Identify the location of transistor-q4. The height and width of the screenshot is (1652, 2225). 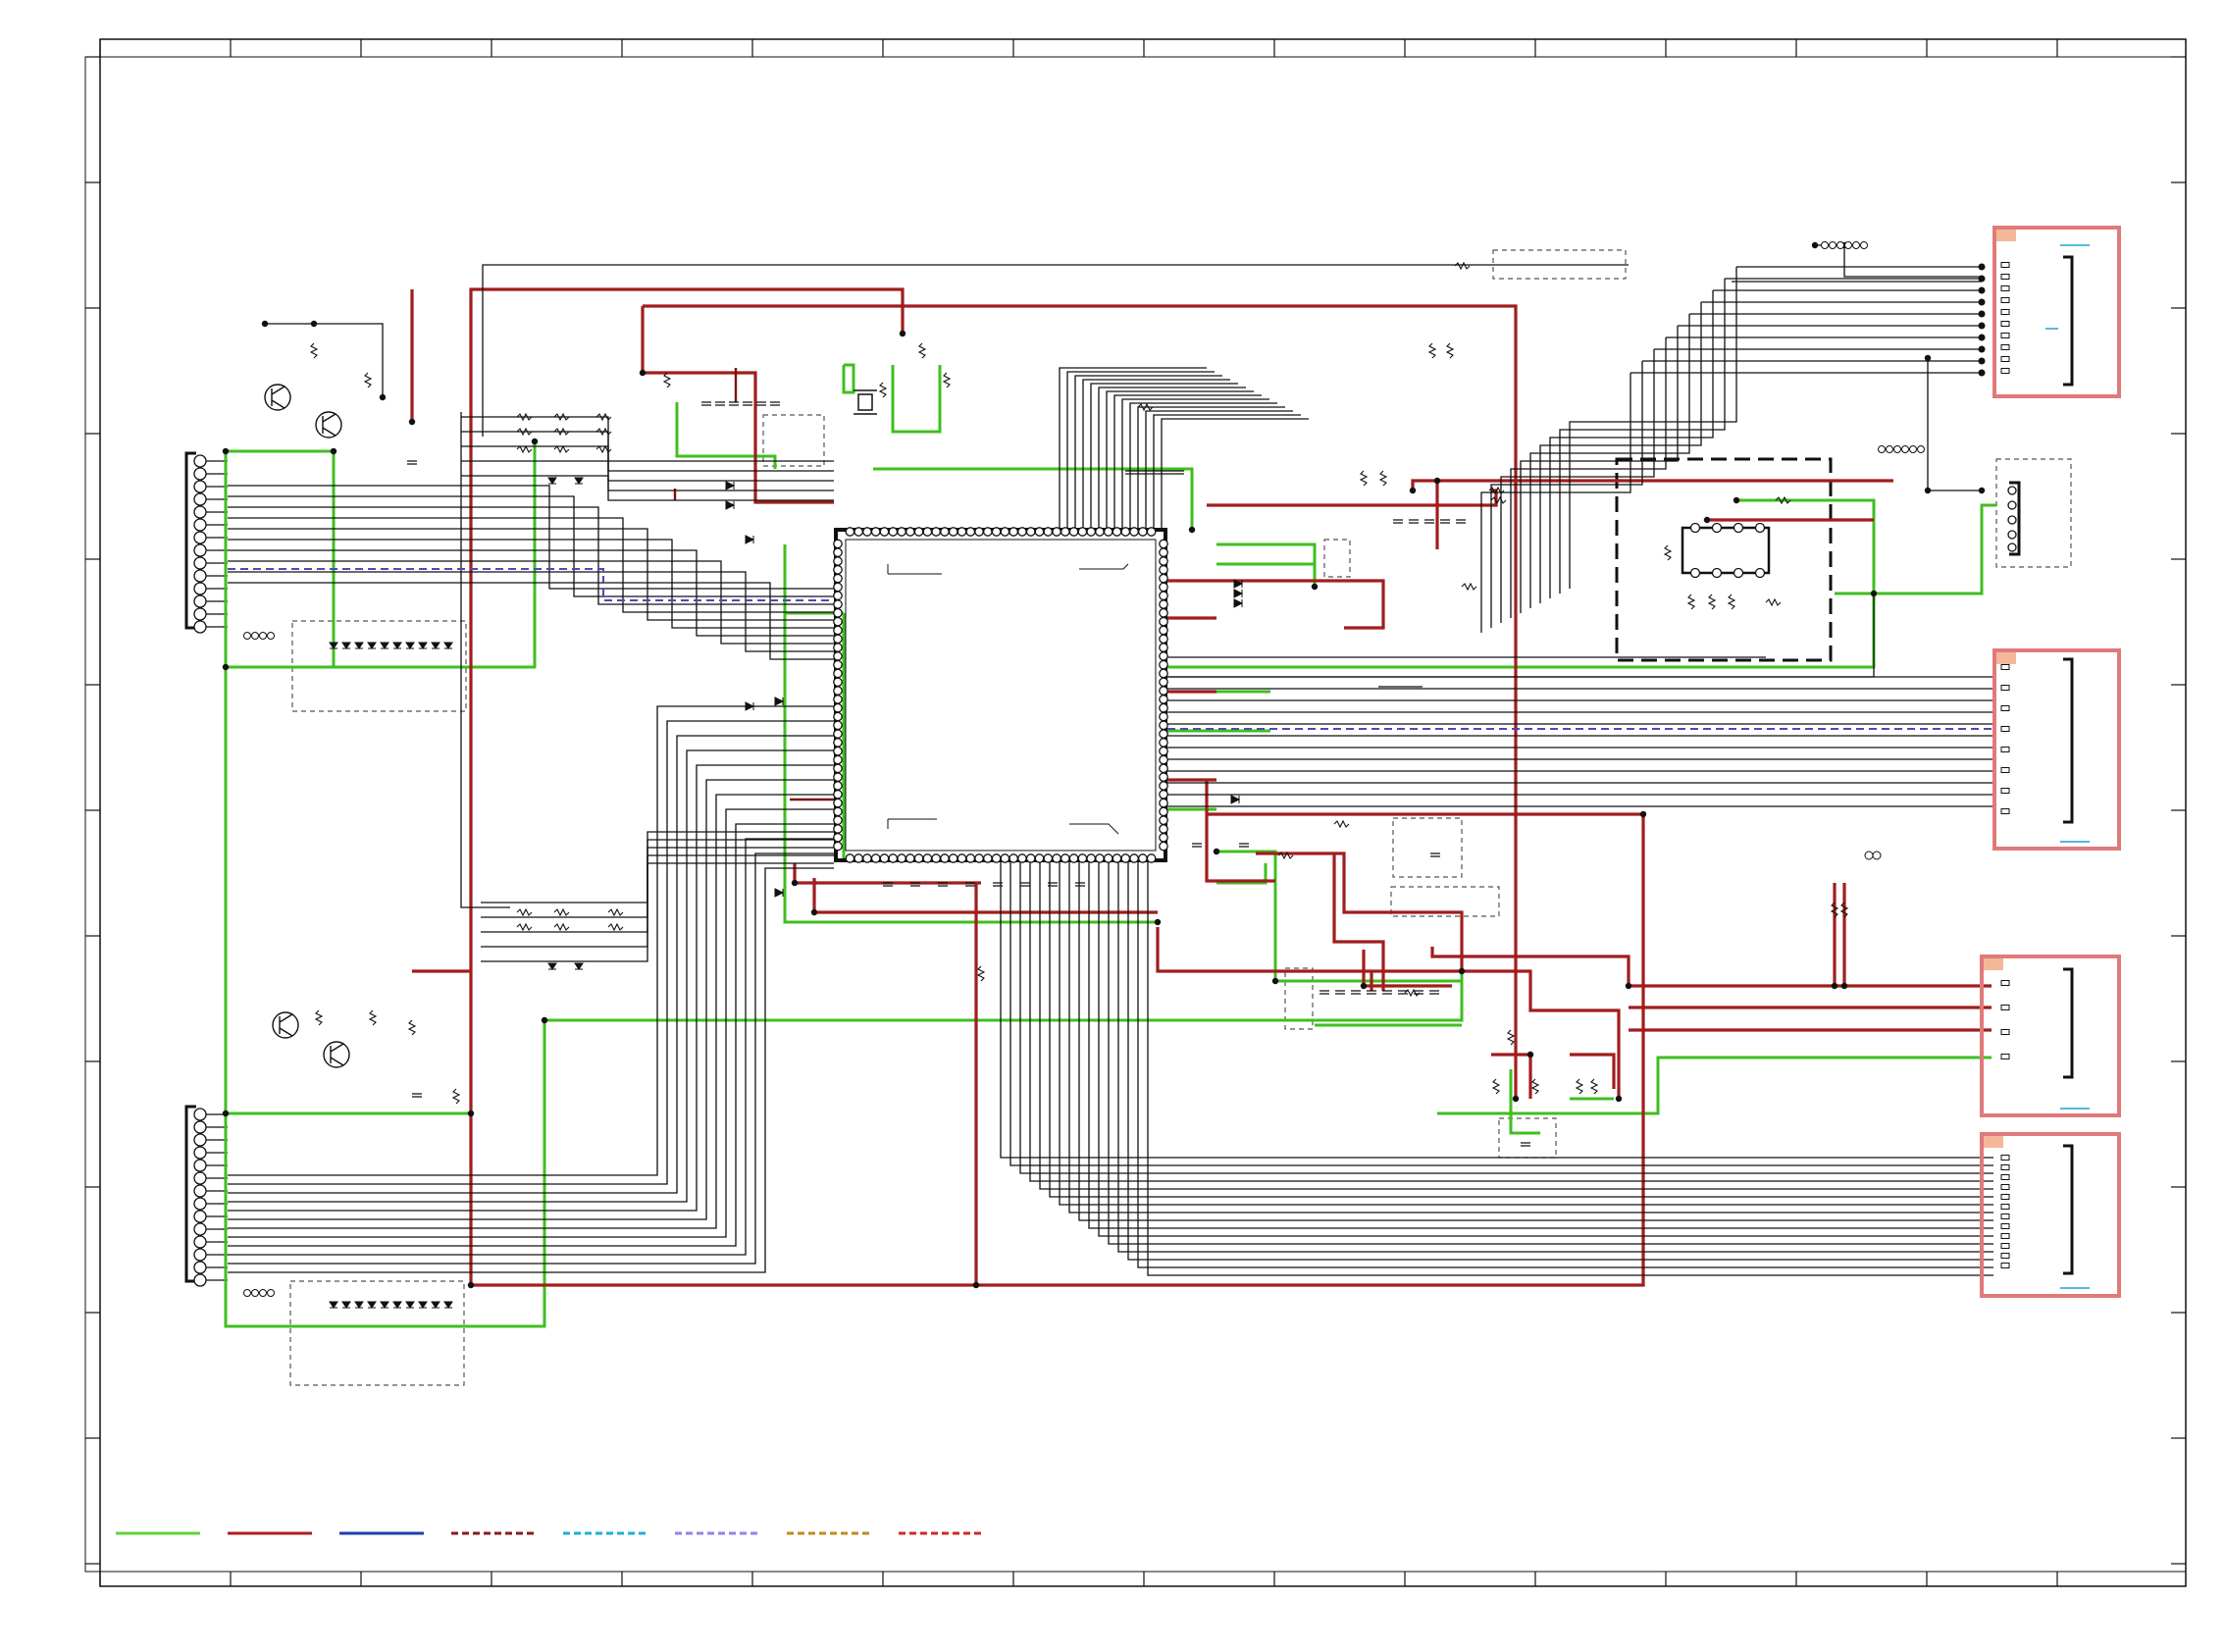
(336, 1054).